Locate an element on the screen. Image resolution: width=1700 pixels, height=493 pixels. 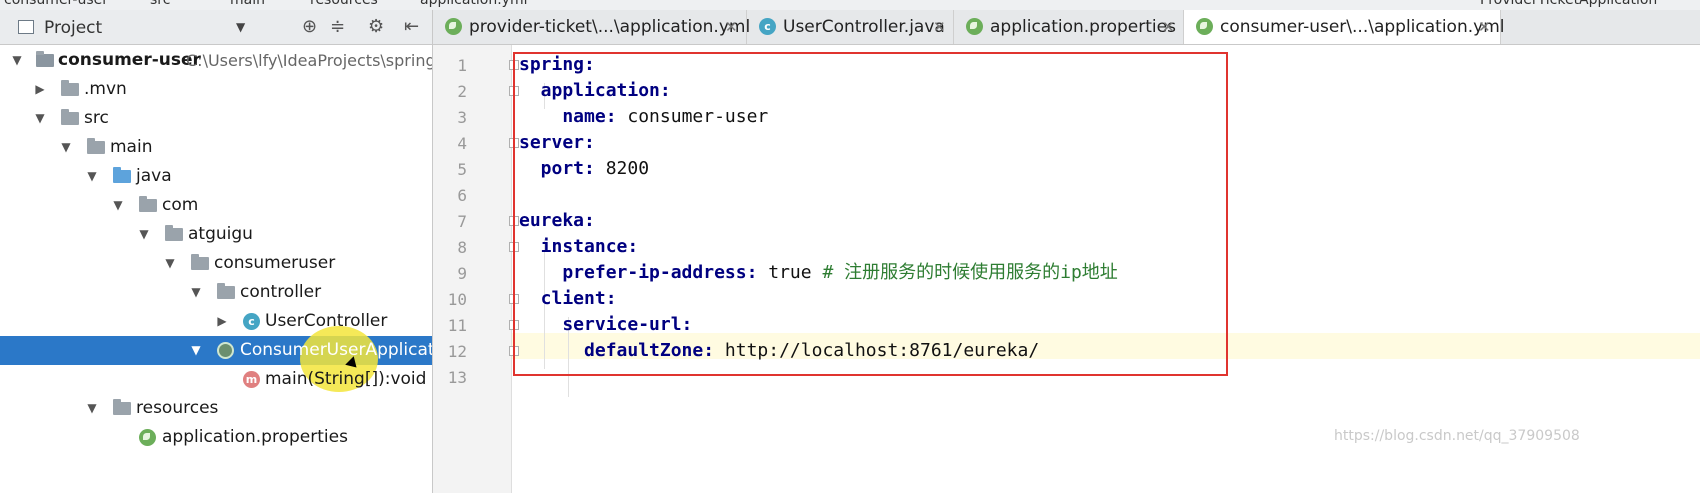
tree-item-application-properties: application.properties is located at coordinates (216, 437).